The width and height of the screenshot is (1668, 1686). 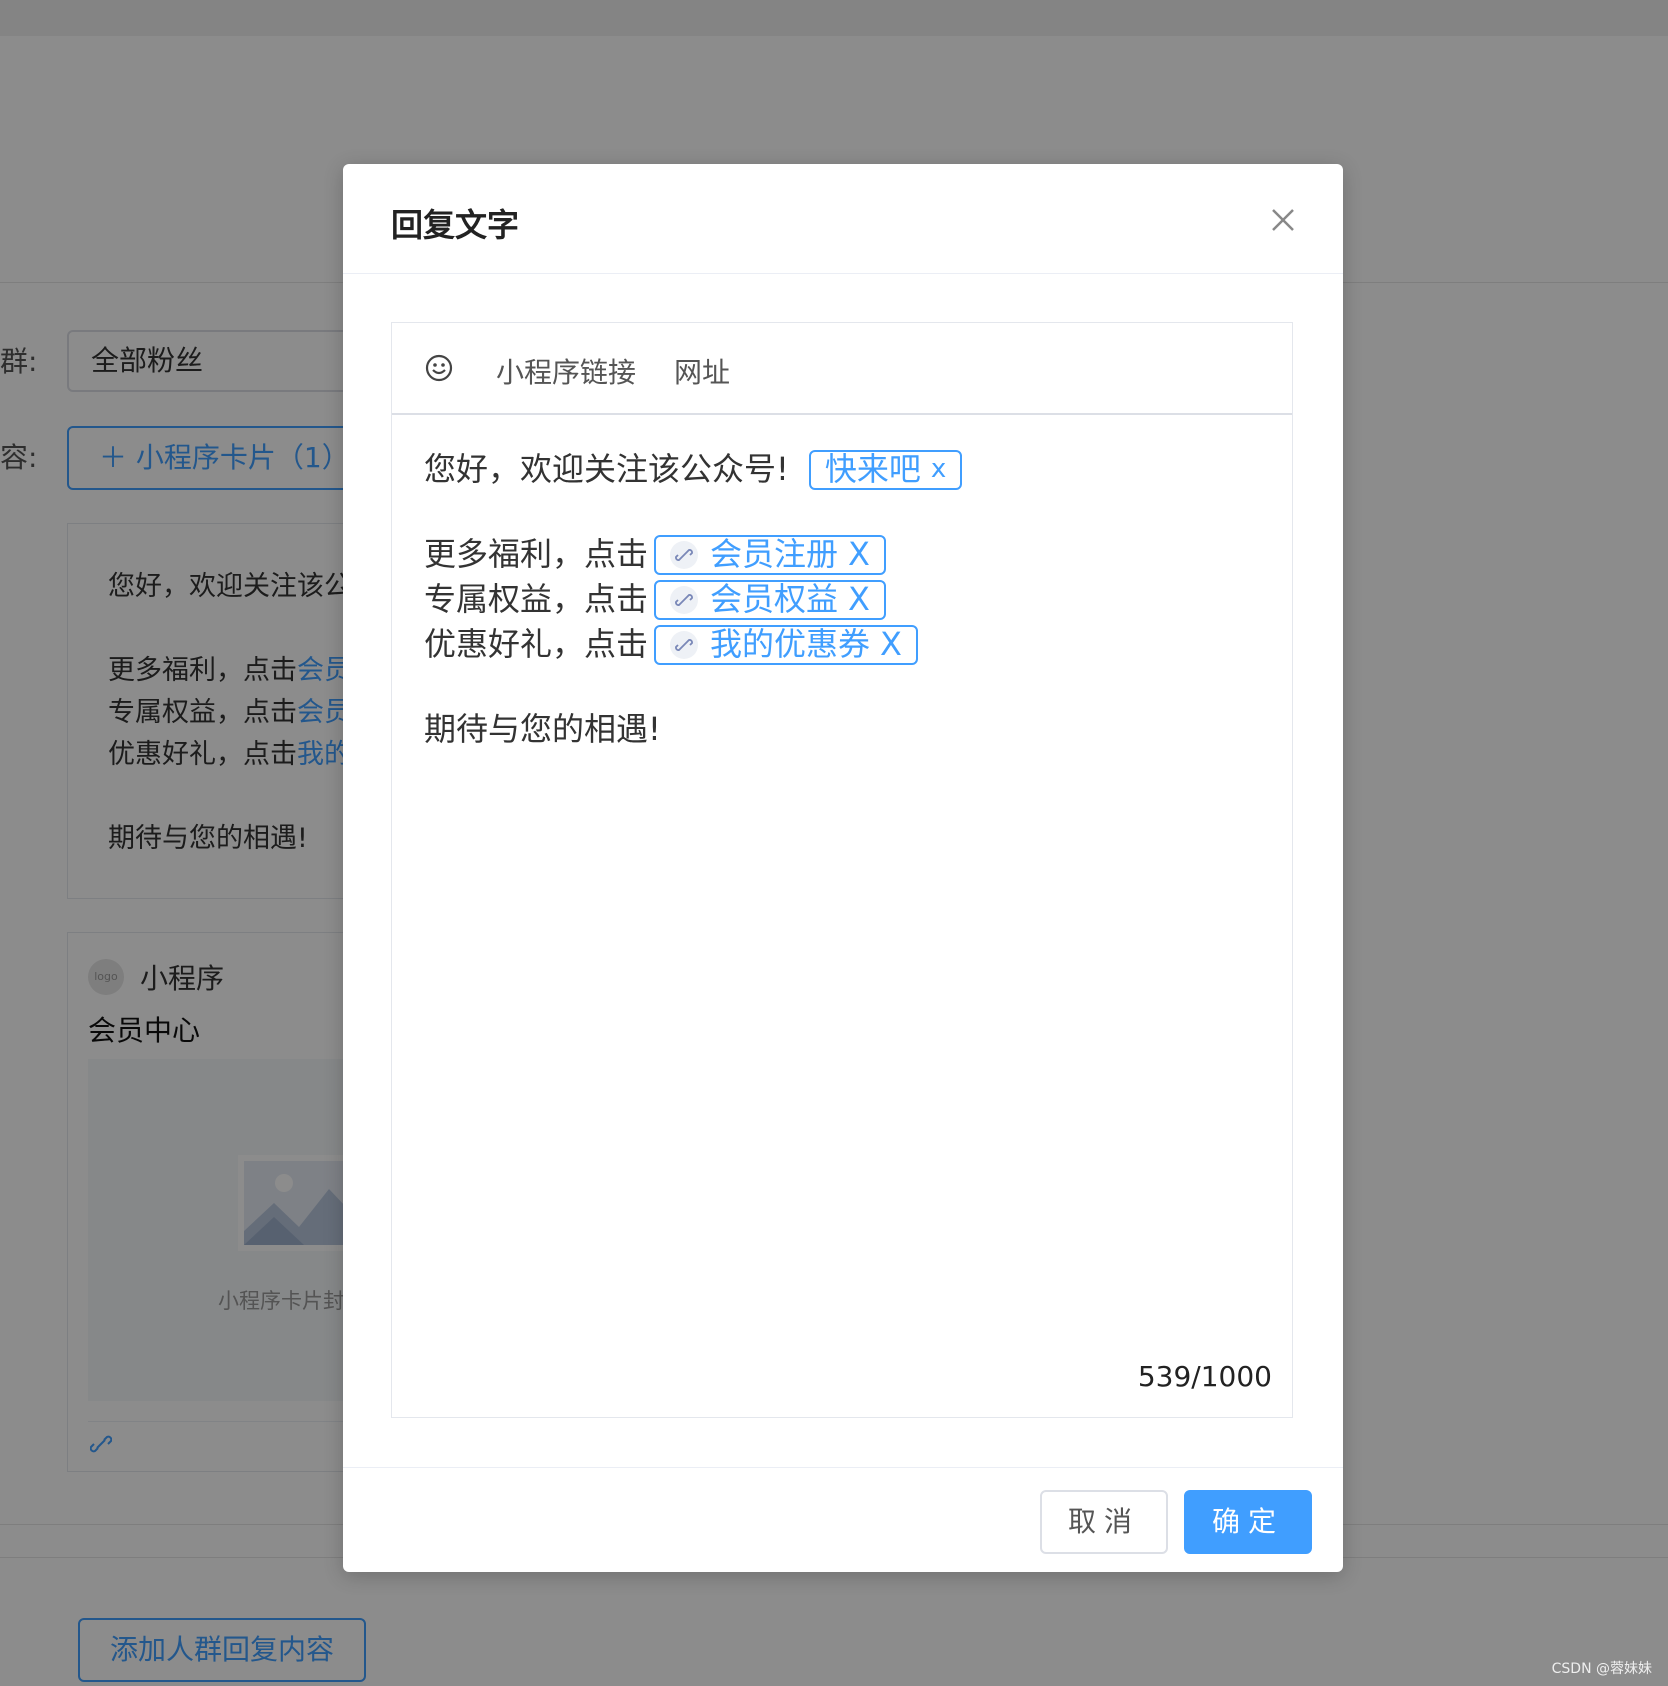 I want to click on miniapp-link-tag: 会员注册 X, so click(x=770, y=554).